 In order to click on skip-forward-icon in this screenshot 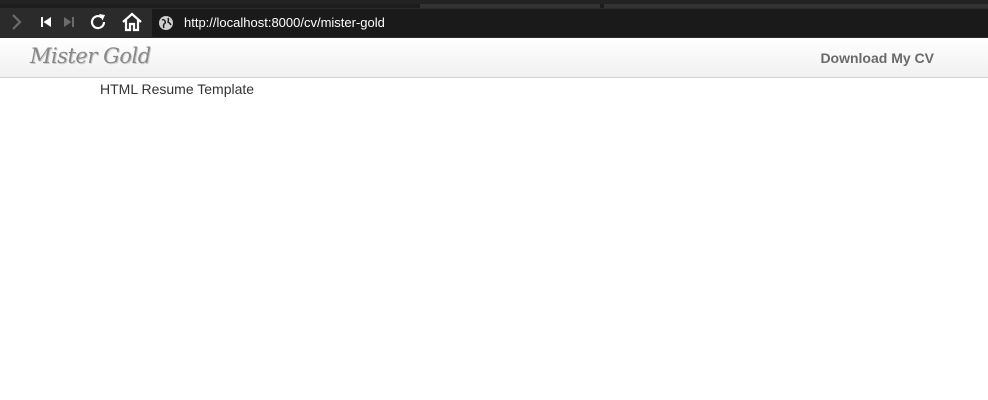, I will do `click(69, 22)`.